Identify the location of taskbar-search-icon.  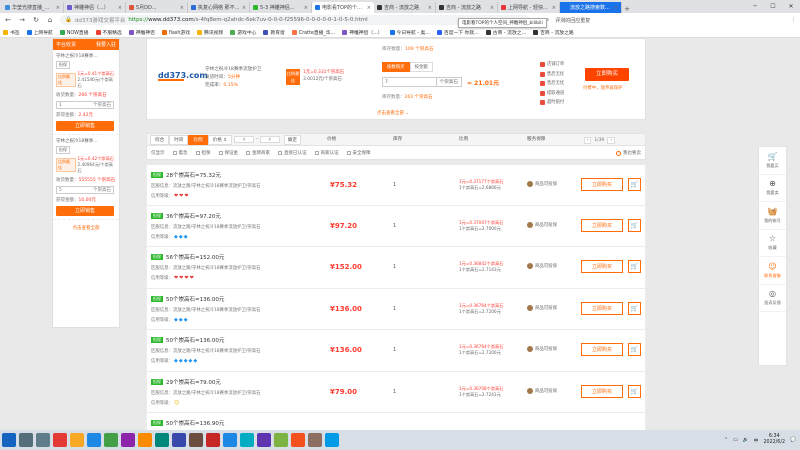
(26, 440).